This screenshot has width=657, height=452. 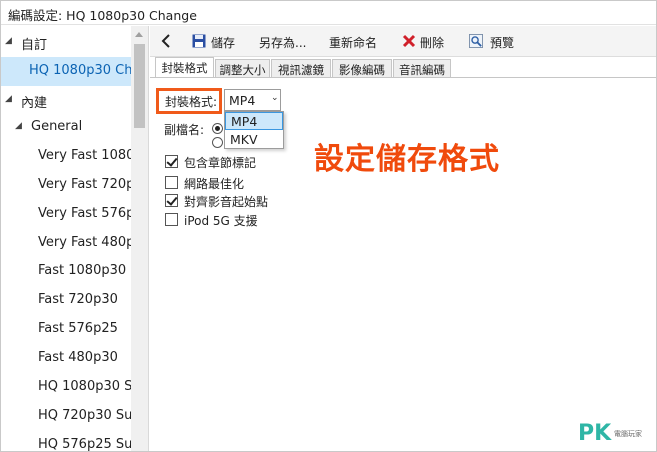 I want to click on tree-item-custom: ◢ 自訂, so click(x=66, y=42).